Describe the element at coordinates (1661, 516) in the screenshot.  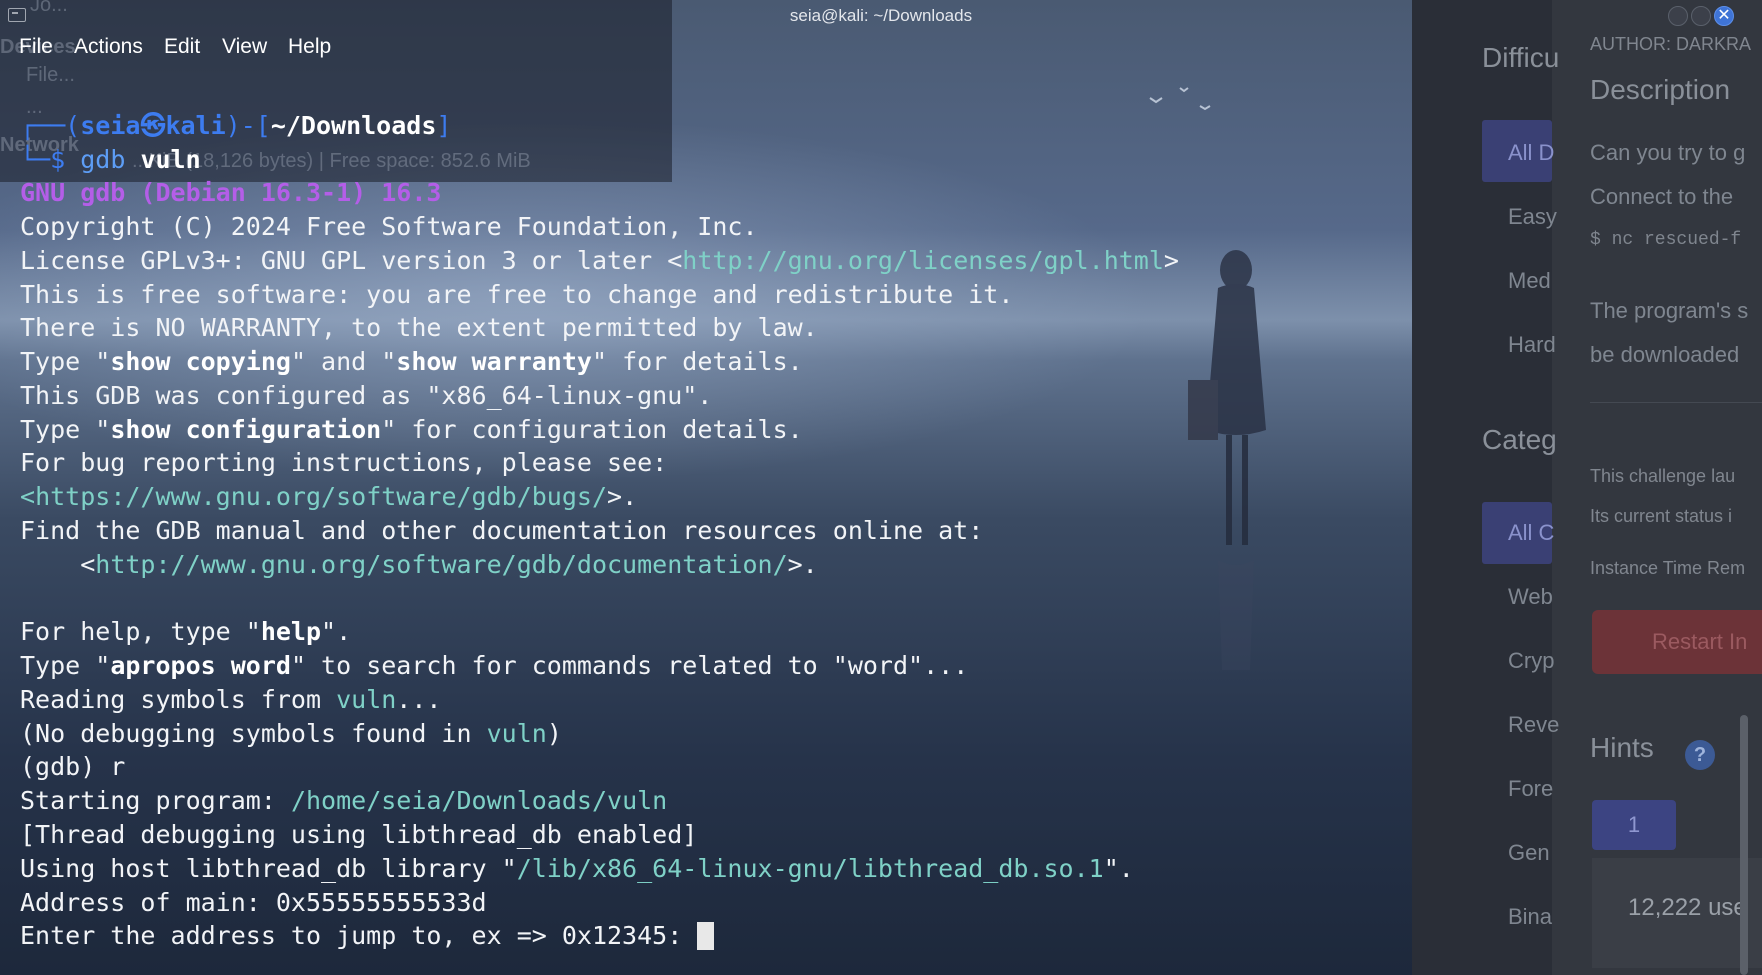
I see `launch-info-line-2: Its current status i` at that location.